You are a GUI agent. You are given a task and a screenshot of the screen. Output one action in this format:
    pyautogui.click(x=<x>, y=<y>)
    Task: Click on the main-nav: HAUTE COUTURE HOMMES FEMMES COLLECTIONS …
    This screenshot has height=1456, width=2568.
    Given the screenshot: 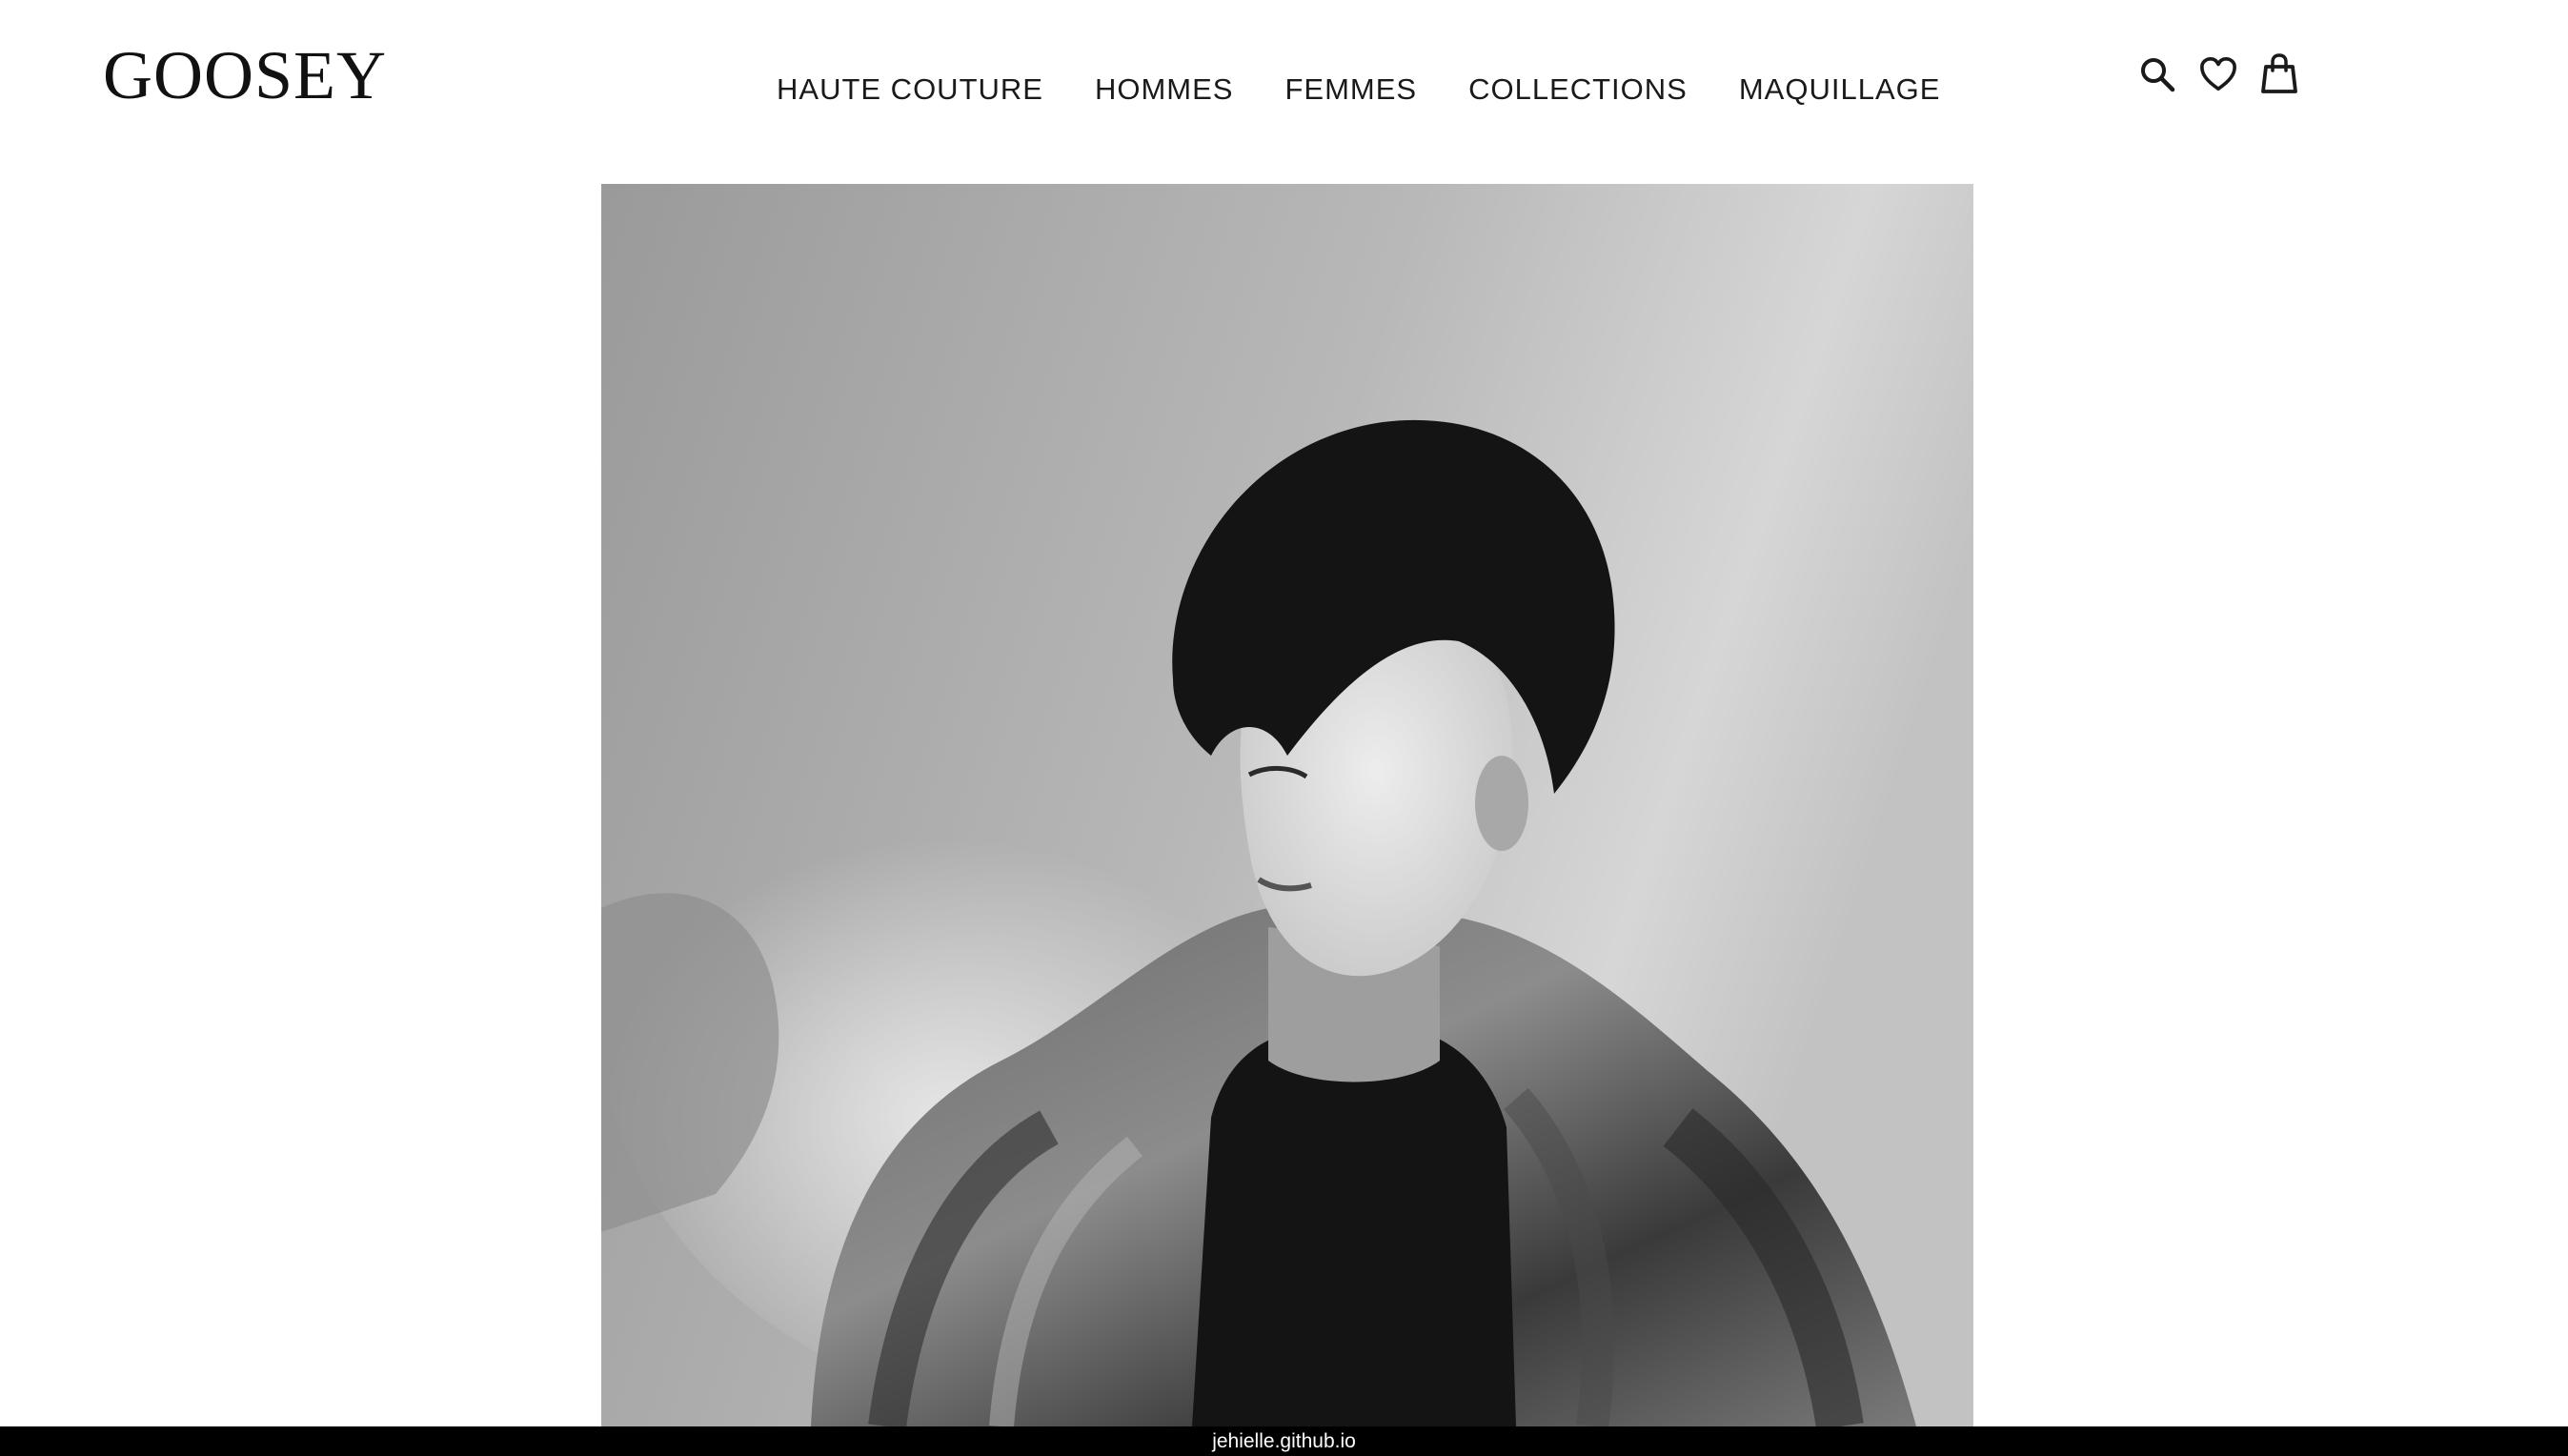 What is the action you would take?
    pyautogui.click(x=1358, y=89)
    